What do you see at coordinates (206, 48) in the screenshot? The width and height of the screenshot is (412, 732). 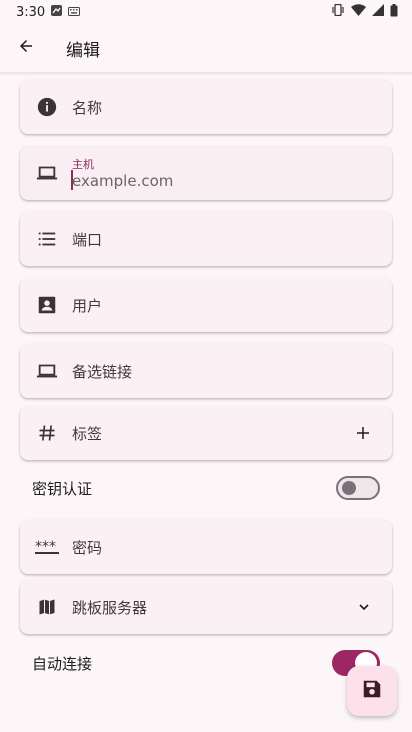 I see `app-bar: 编辑` at bounding box center [206, 48].